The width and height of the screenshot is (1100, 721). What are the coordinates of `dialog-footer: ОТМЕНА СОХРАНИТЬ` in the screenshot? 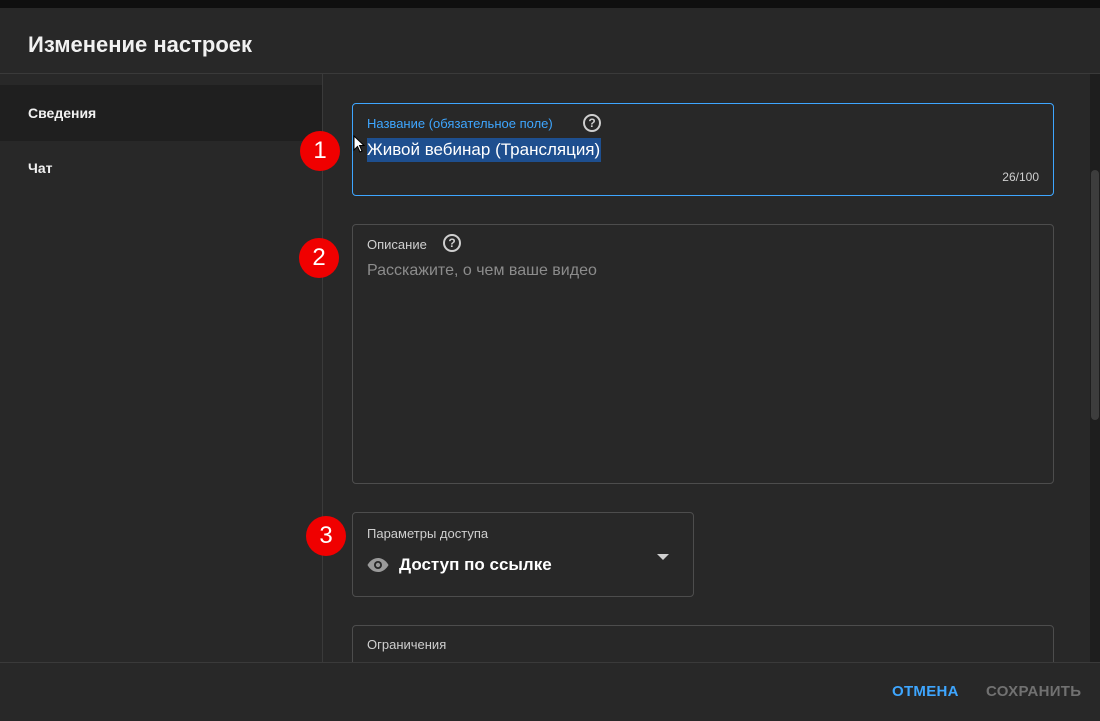 It's located at (550, 691).